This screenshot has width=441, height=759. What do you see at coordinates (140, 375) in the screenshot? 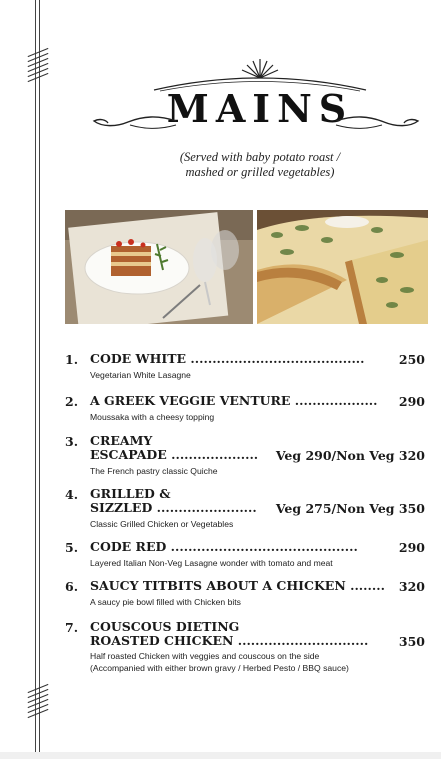
I see `item-description: Vegetarian White Lasagne` at bounding box center [140, 375].